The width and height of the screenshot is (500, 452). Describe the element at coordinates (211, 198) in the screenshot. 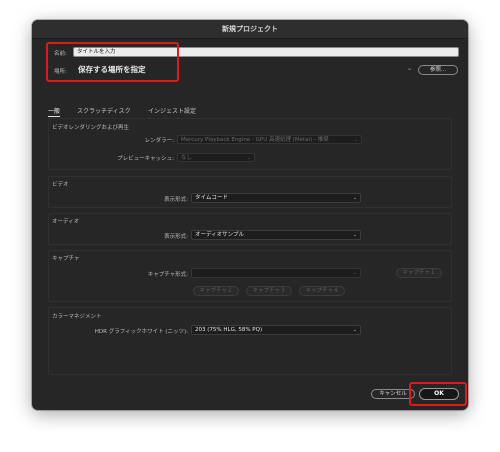

I see `video-display-format-value: タイムコード` at that location.